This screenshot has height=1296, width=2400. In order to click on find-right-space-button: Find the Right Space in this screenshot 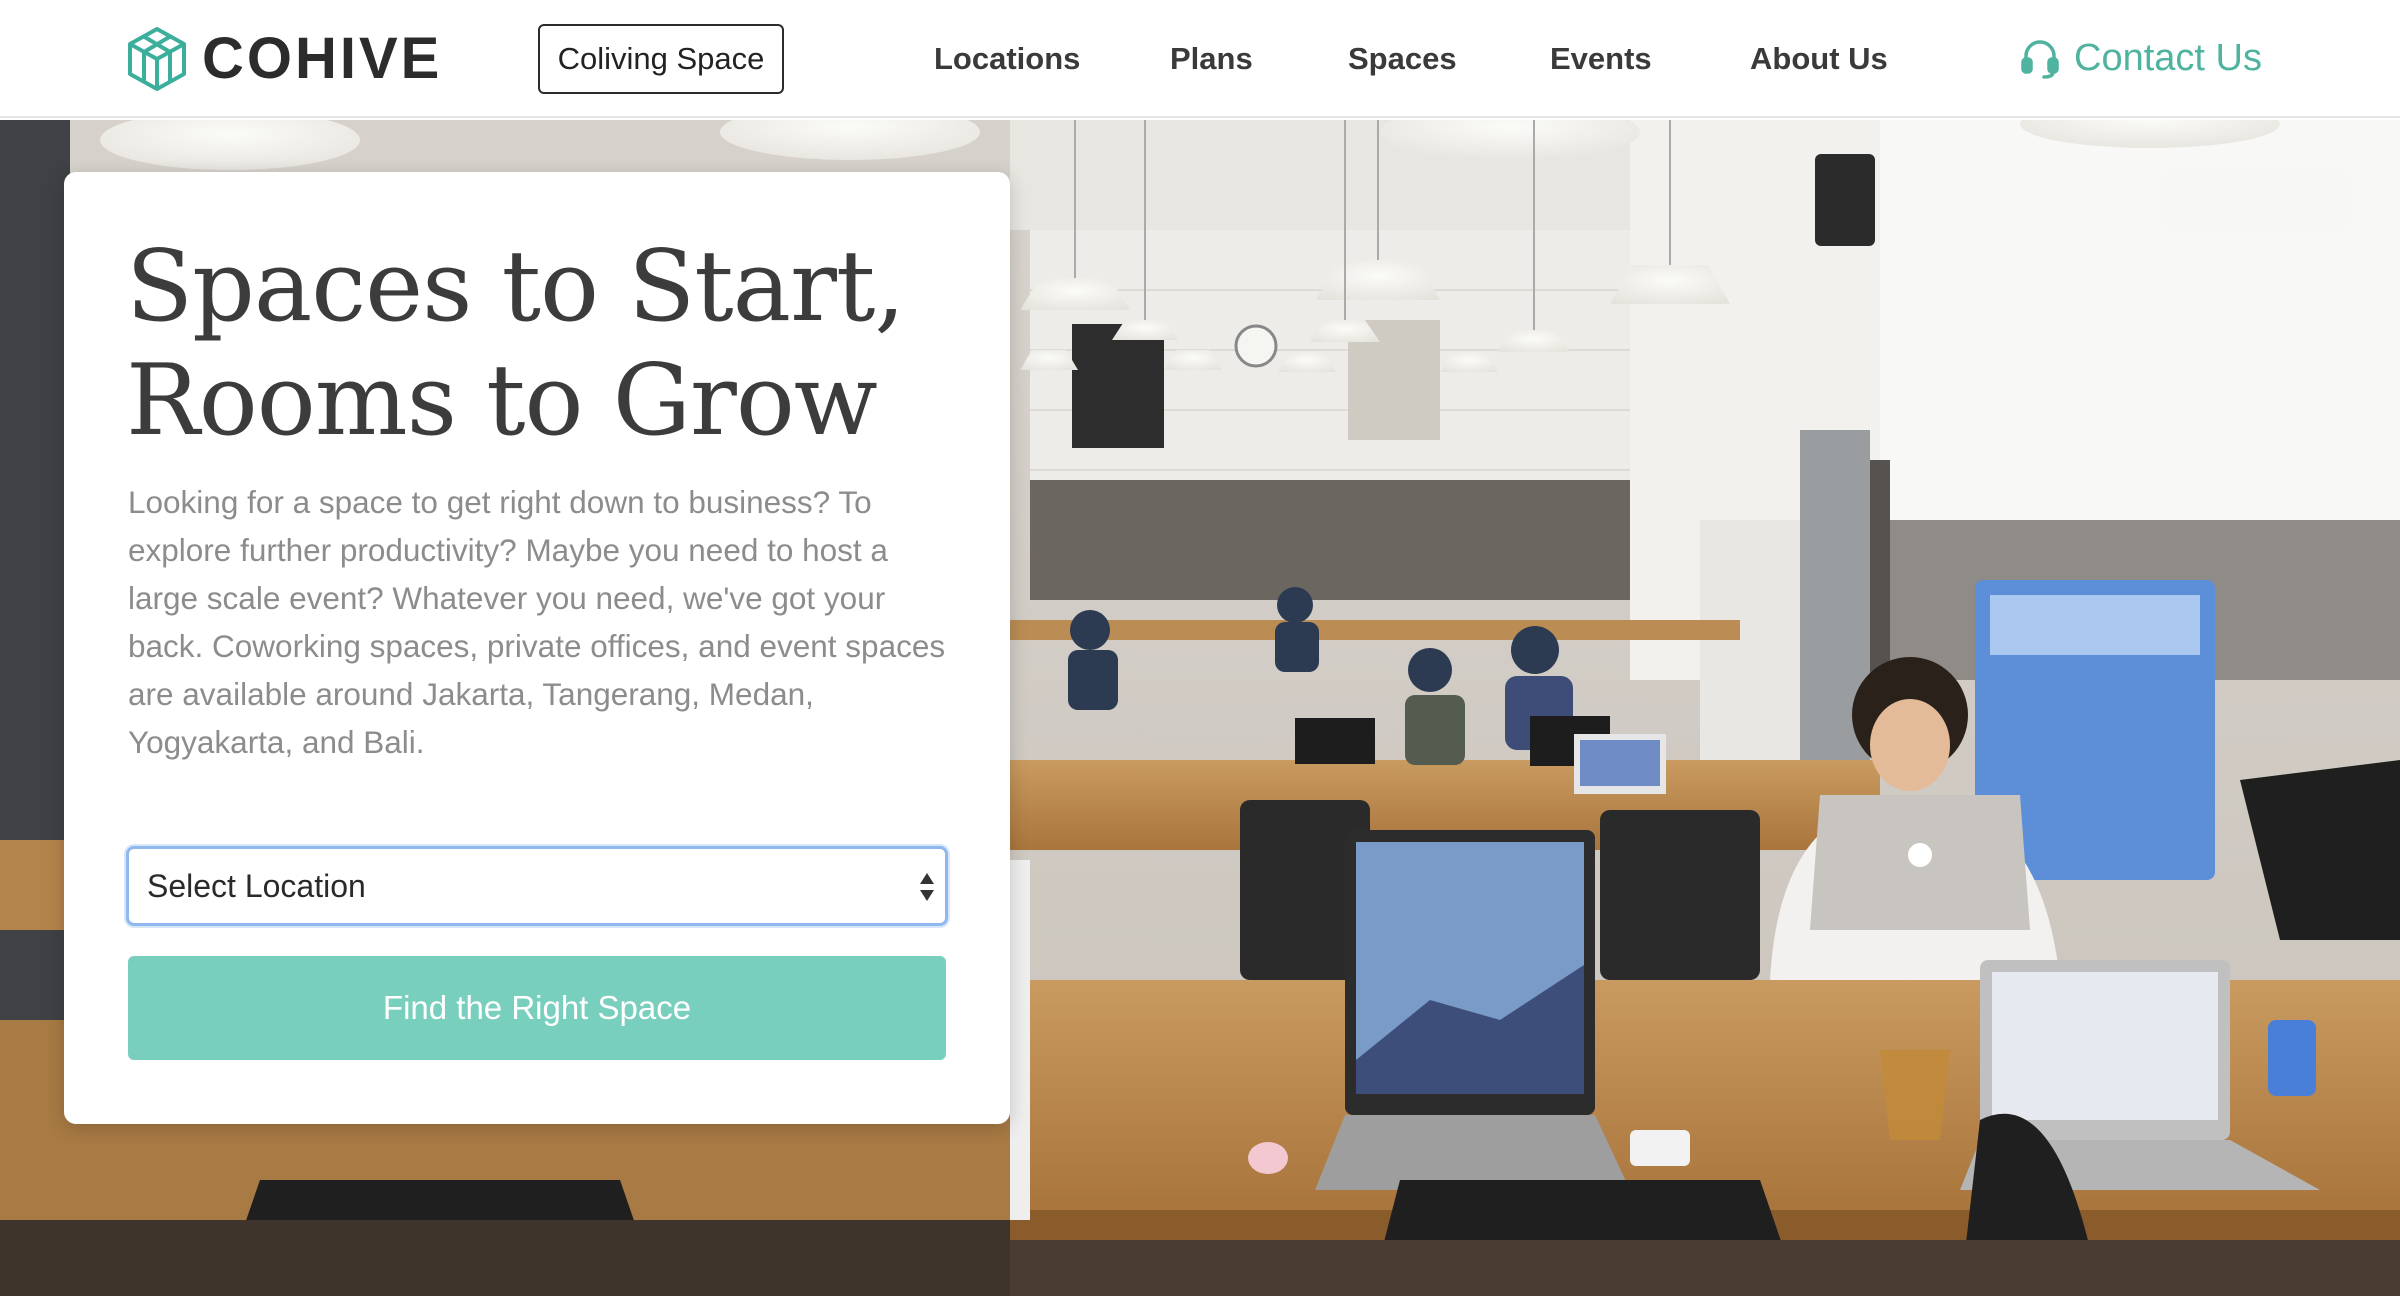, I will do `click(537, 1008)`.